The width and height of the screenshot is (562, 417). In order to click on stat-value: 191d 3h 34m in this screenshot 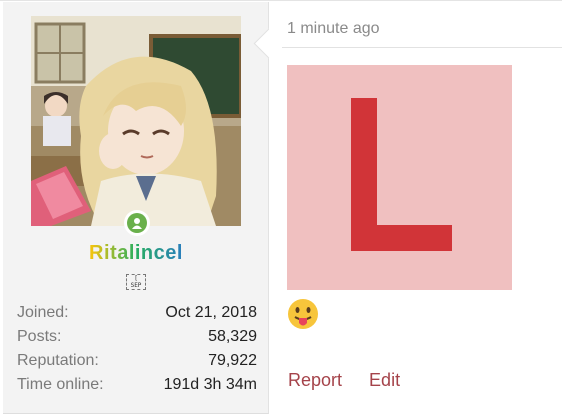, I will do `click(210, 384)`.